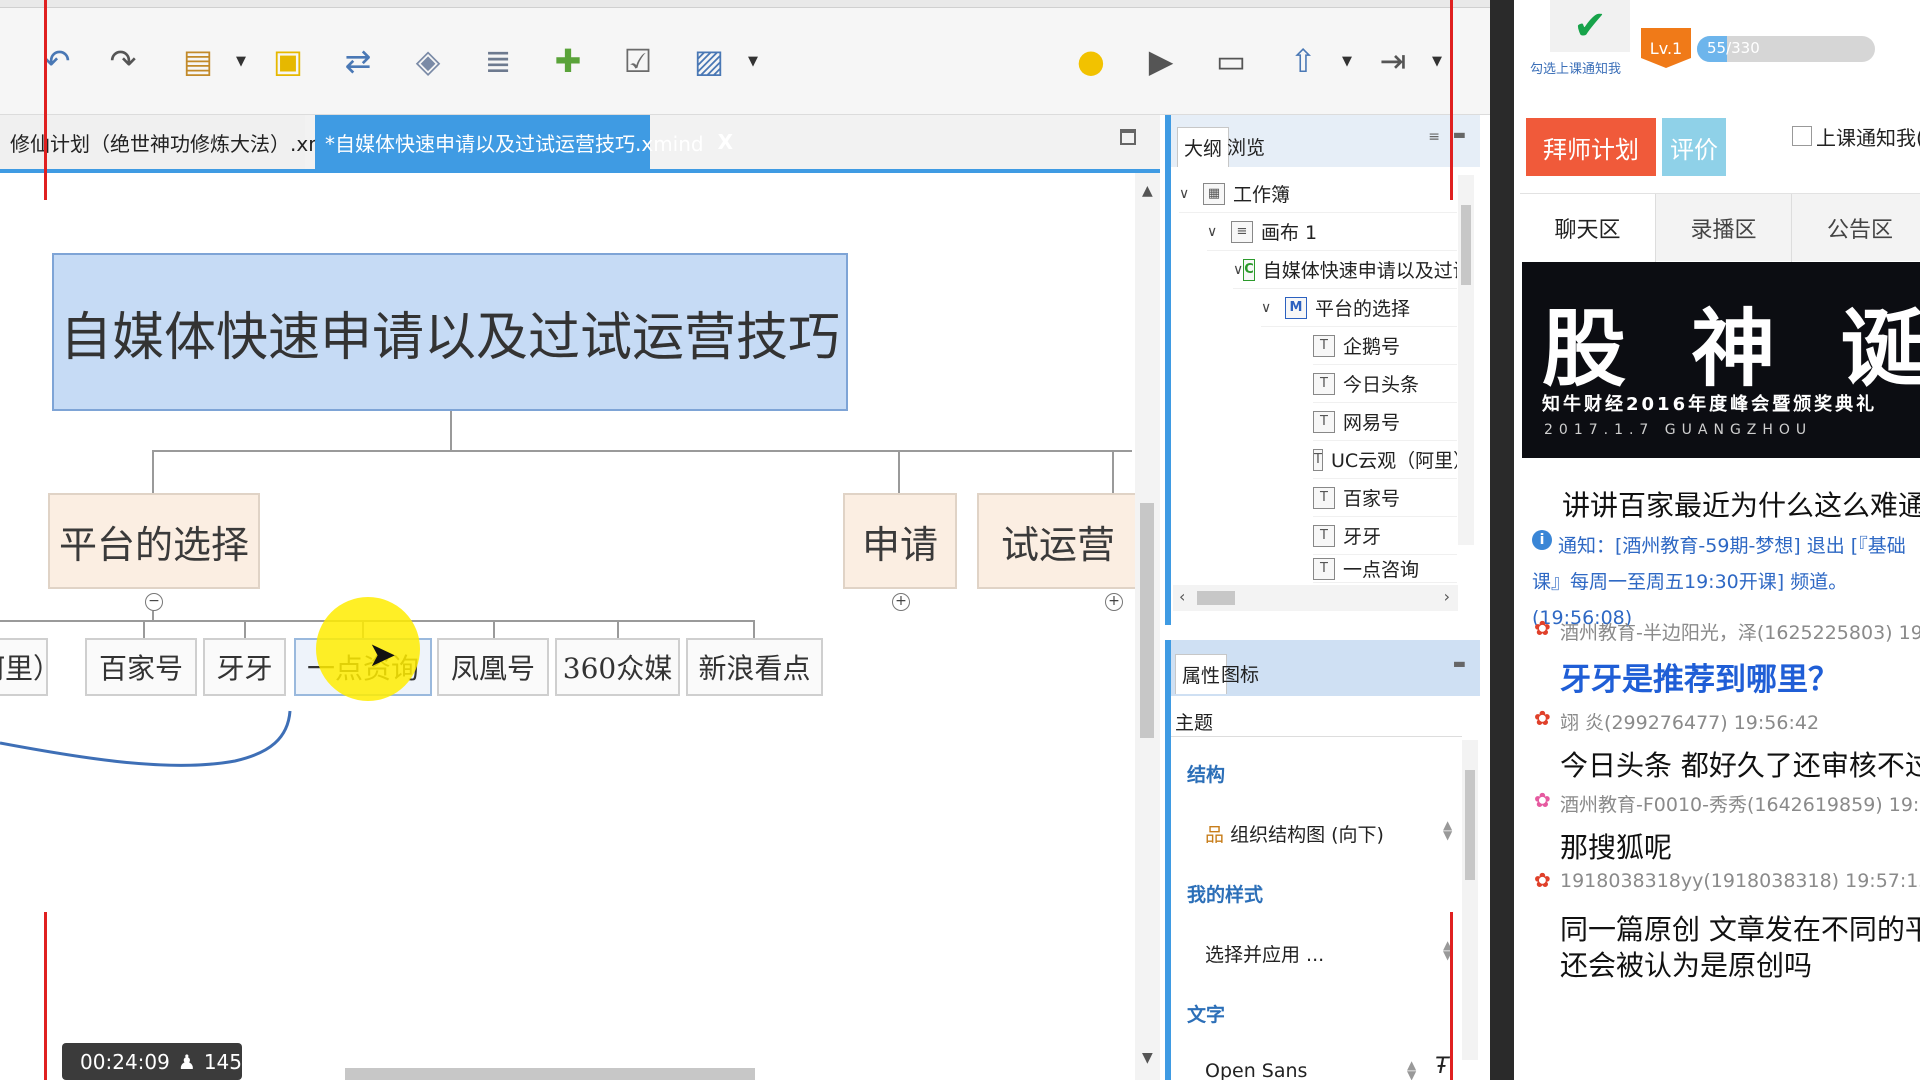  I want to click on lightbulb-icon: ●, so click(1091, 61).